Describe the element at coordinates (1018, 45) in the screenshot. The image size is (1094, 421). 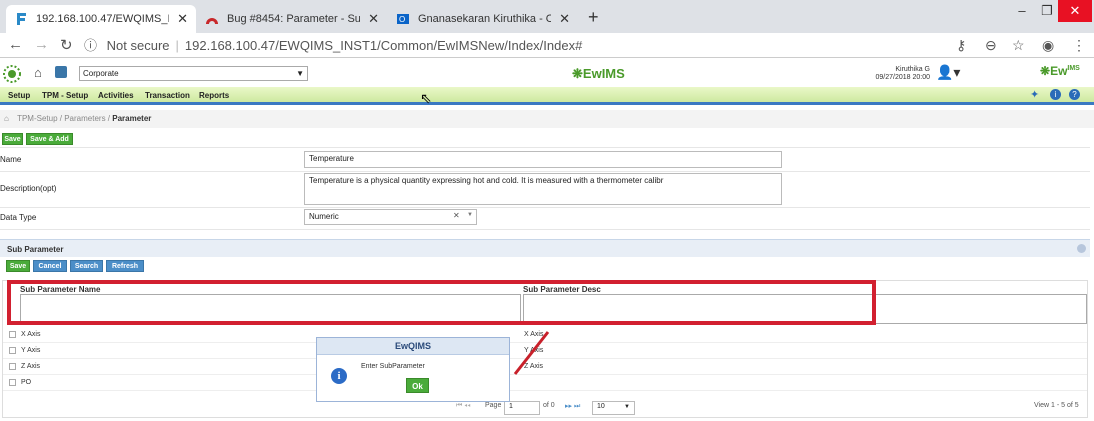
I see `bookmark-star-icon: ☆` at that location.